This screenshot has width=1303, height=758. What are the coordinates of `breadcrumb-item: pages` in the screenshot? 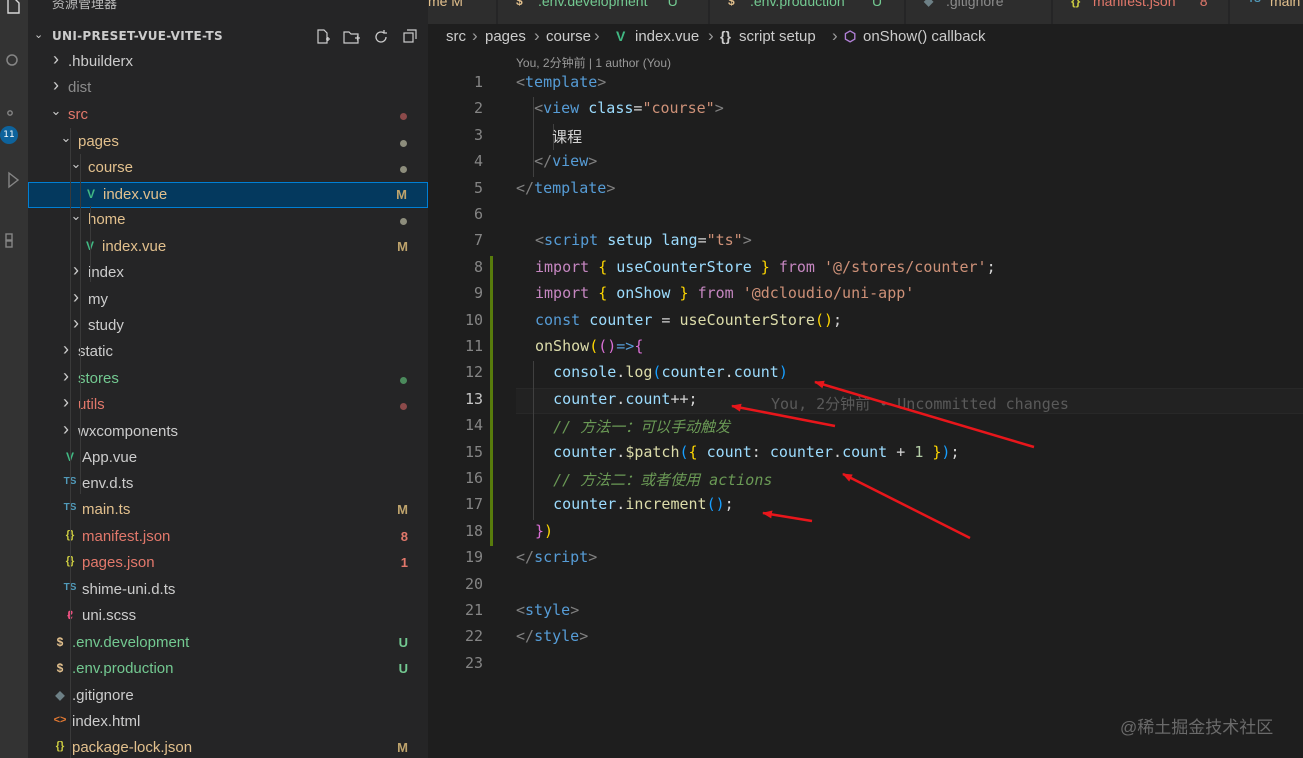 It's located at (505, 36).